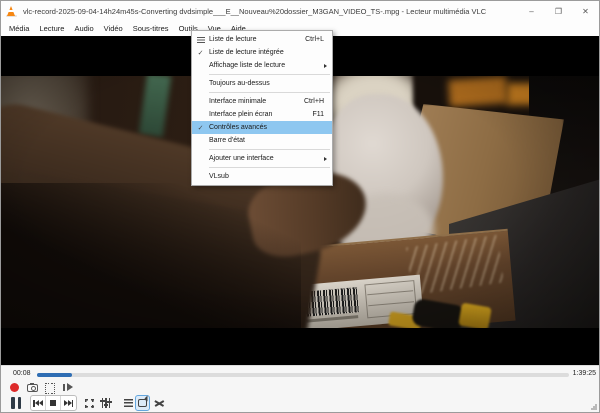 This screenshot has width=600, height=413. Describe the element at coordinates (300, 388) in the screenshot. I see `controls-panel: 00:08 1:39:25 100` at that location.